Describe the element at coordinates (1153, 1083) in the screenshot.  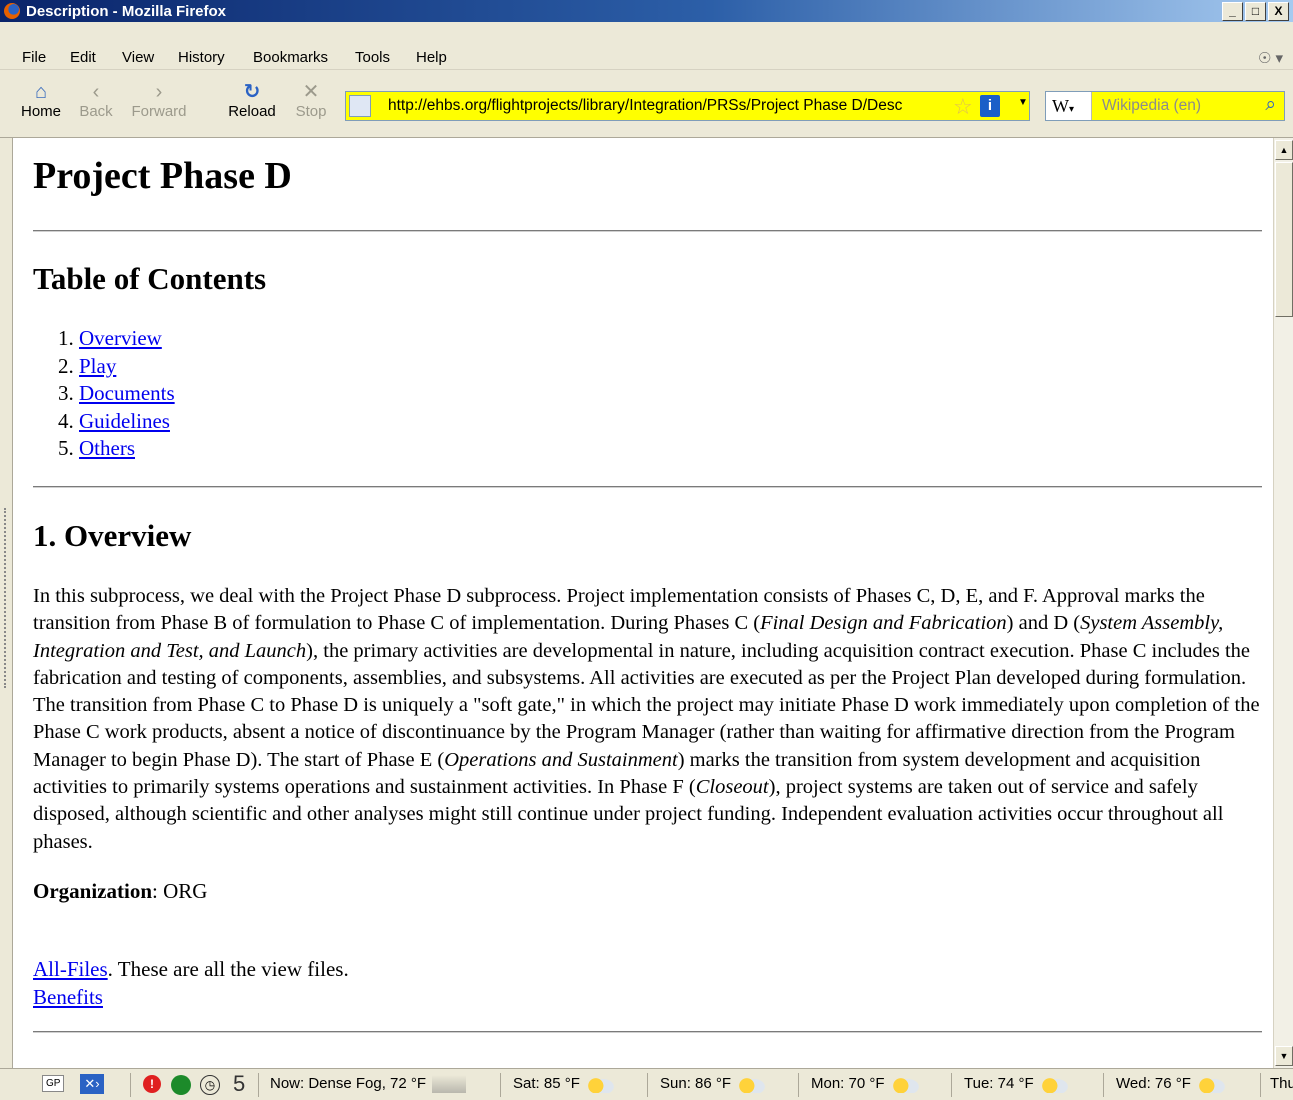
I see `weather-wed-text: Wed: 76 °F` at that location.